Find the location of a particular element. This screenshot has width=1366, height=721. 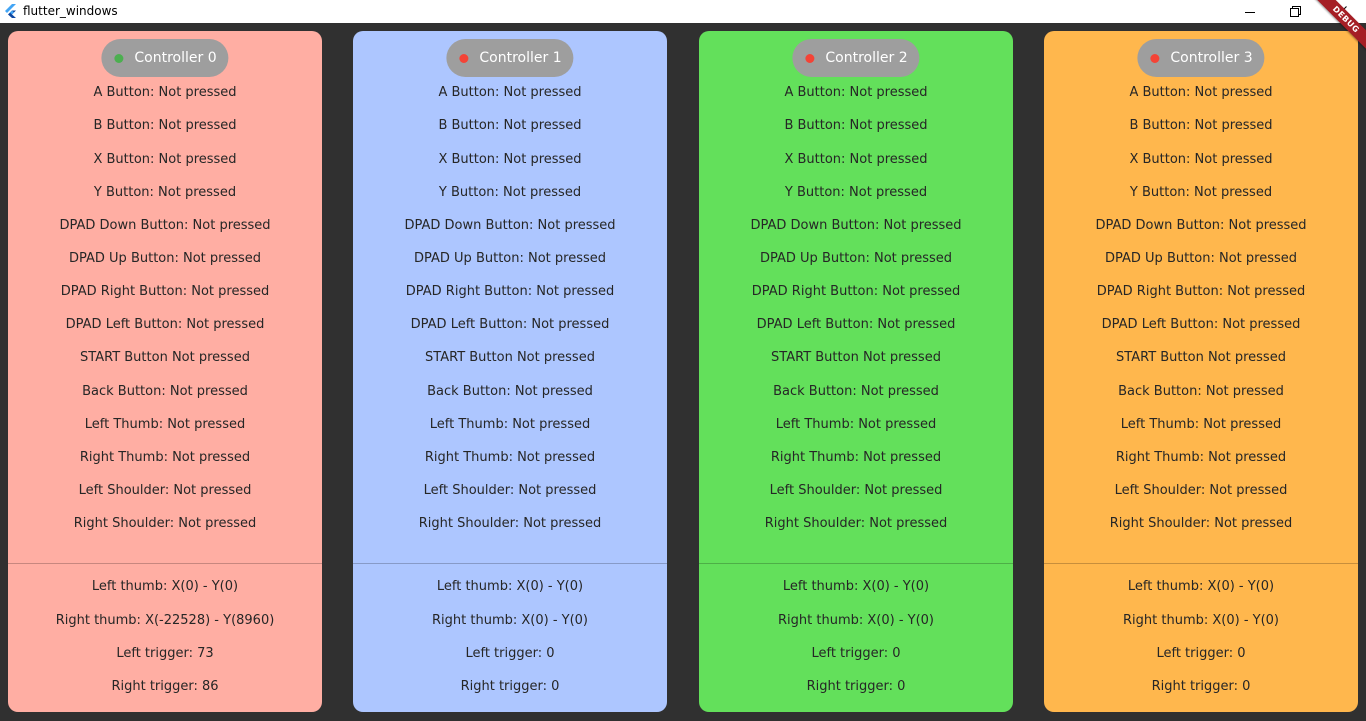

controller-header-chip: Controller 0 is located at coordinates (165, 58).